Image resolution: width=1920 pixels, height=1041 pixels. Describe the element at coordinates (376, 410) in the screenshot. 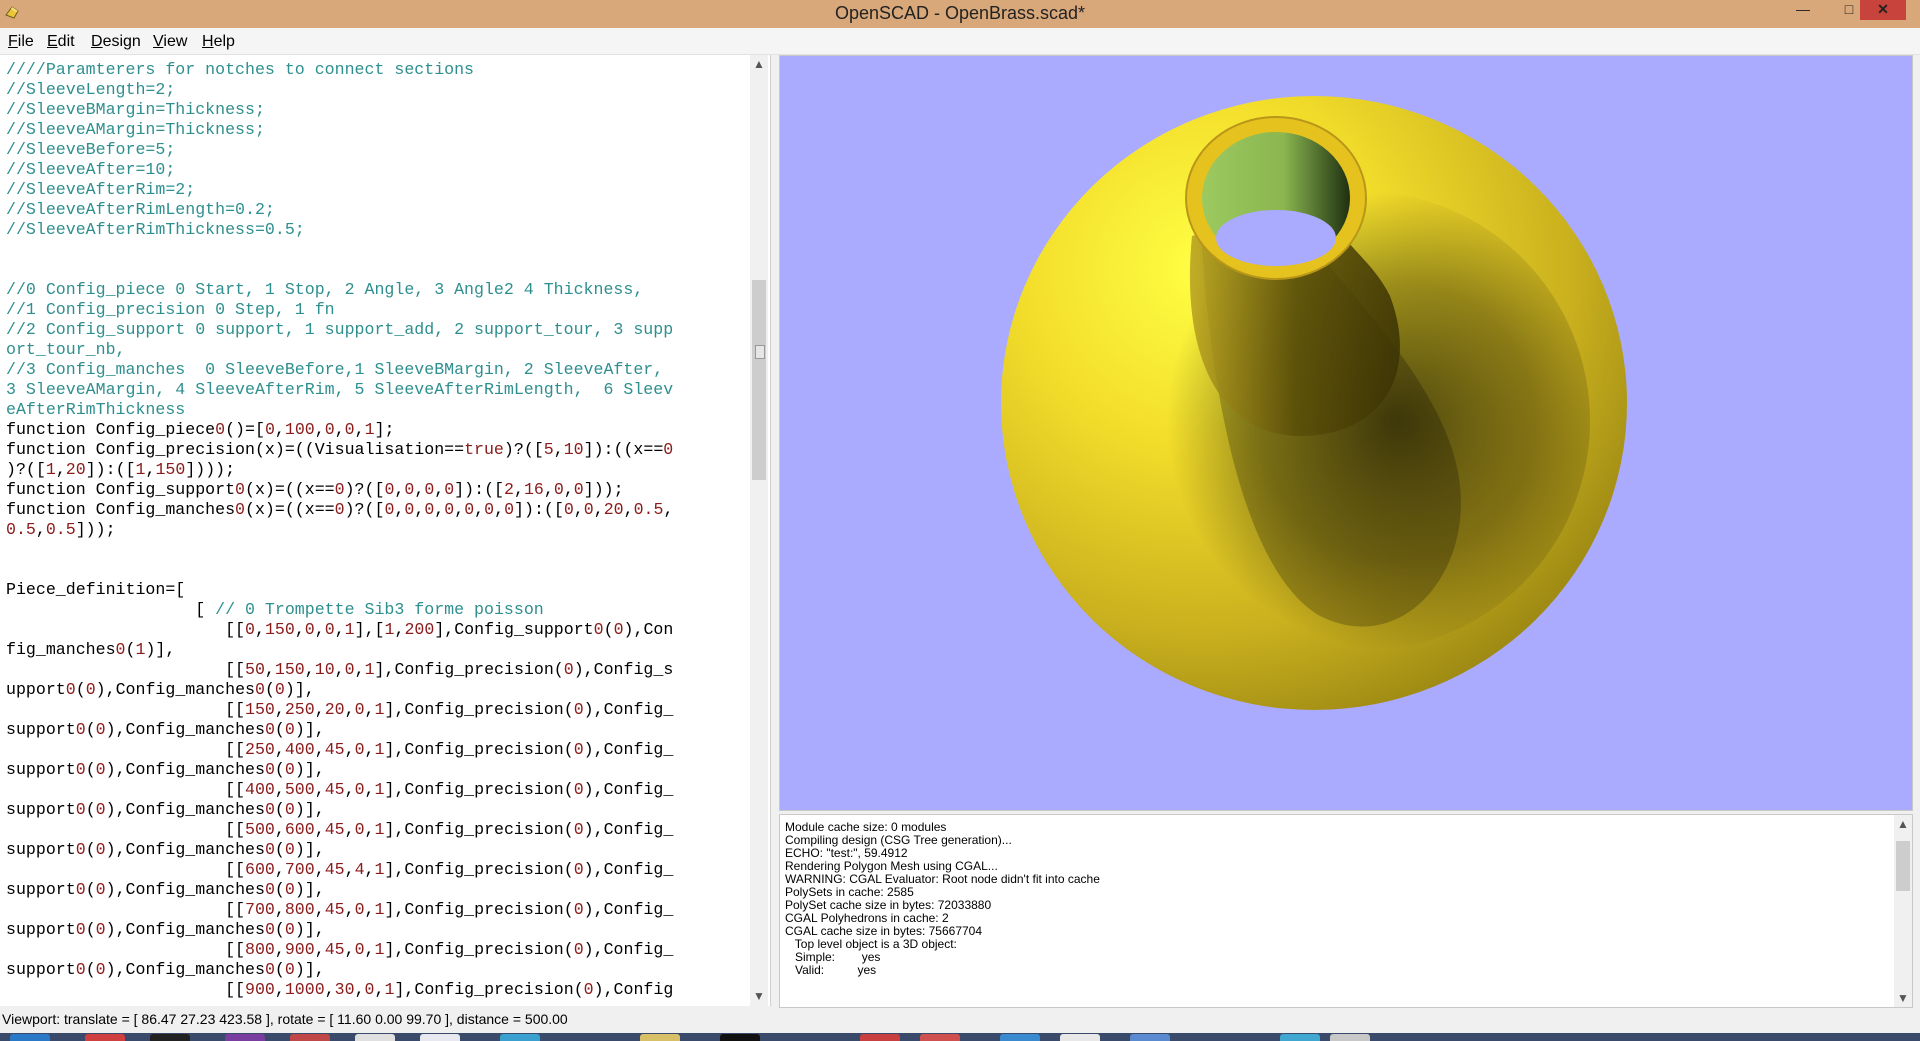

I see `code-line: eAfterRimThickness` at that location.